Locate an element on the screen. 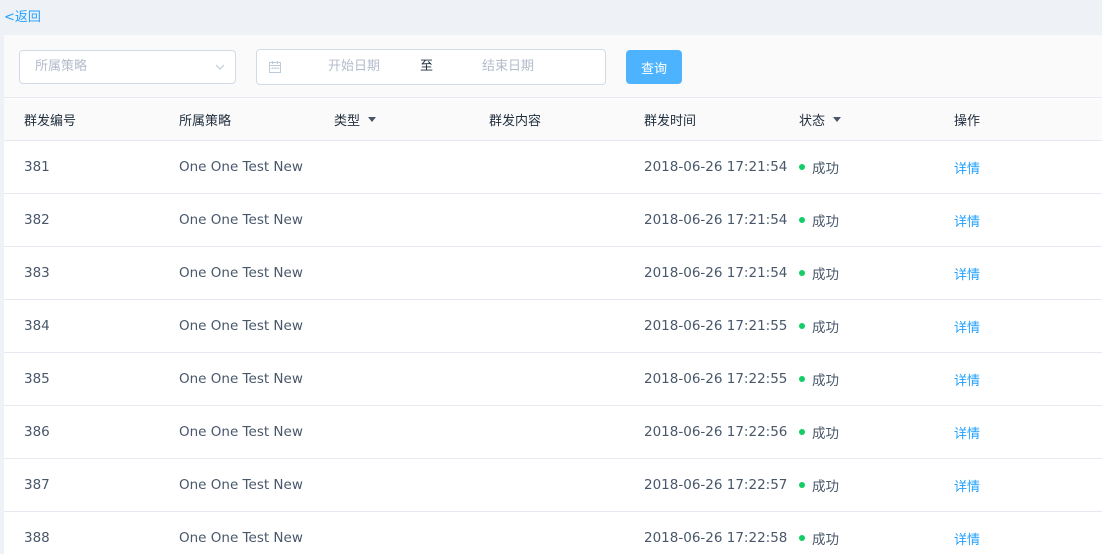 Image resolution: width=1102 pixels, height=554 pixels. date-separator: 至 is located at coordinates (427, 66).